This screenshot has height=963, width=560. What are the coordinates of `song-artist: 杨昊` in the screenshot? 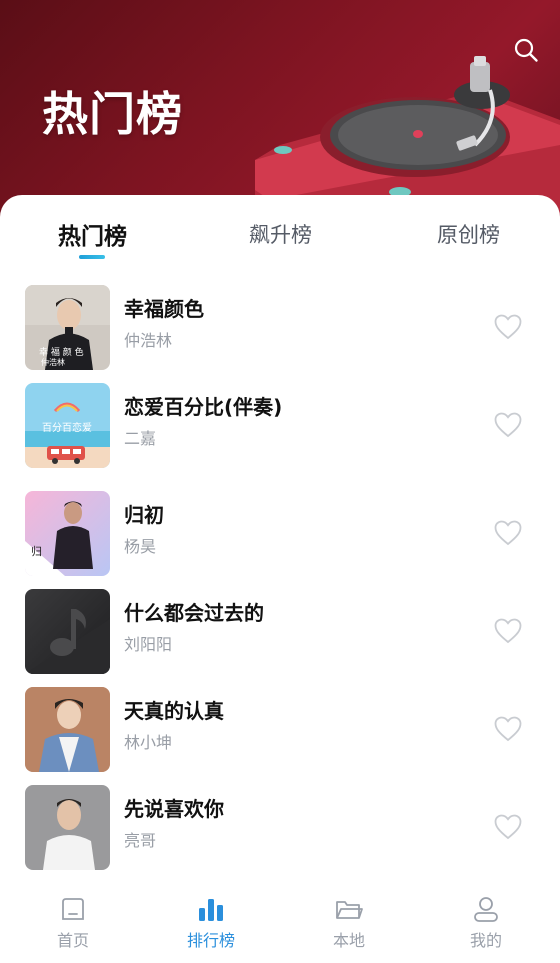 It's located at (140, 546).